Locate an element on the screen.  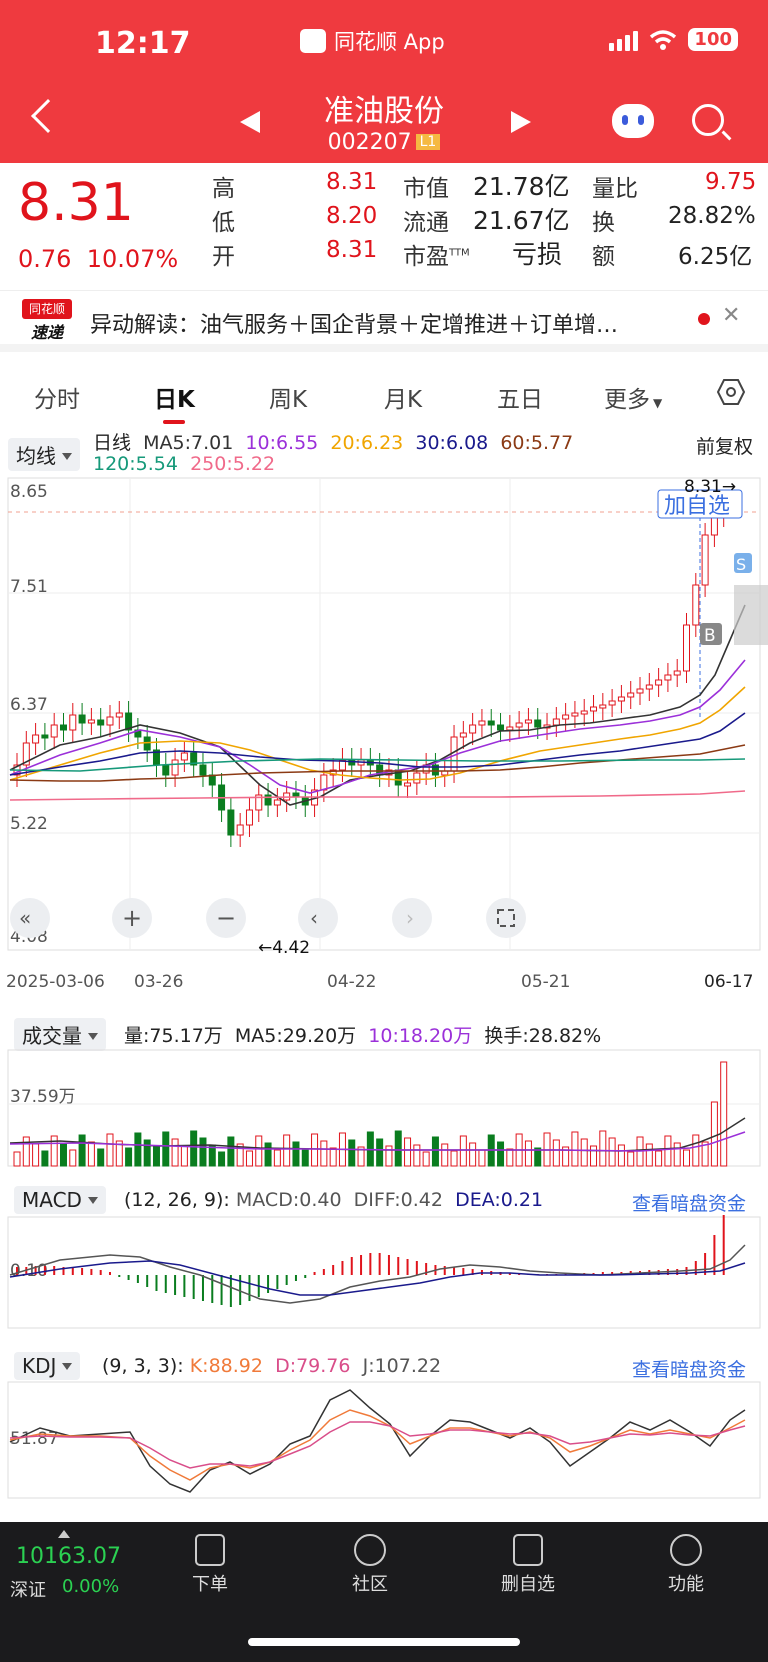
status-app: 同花顺 App is located at coordinates (372, 41).